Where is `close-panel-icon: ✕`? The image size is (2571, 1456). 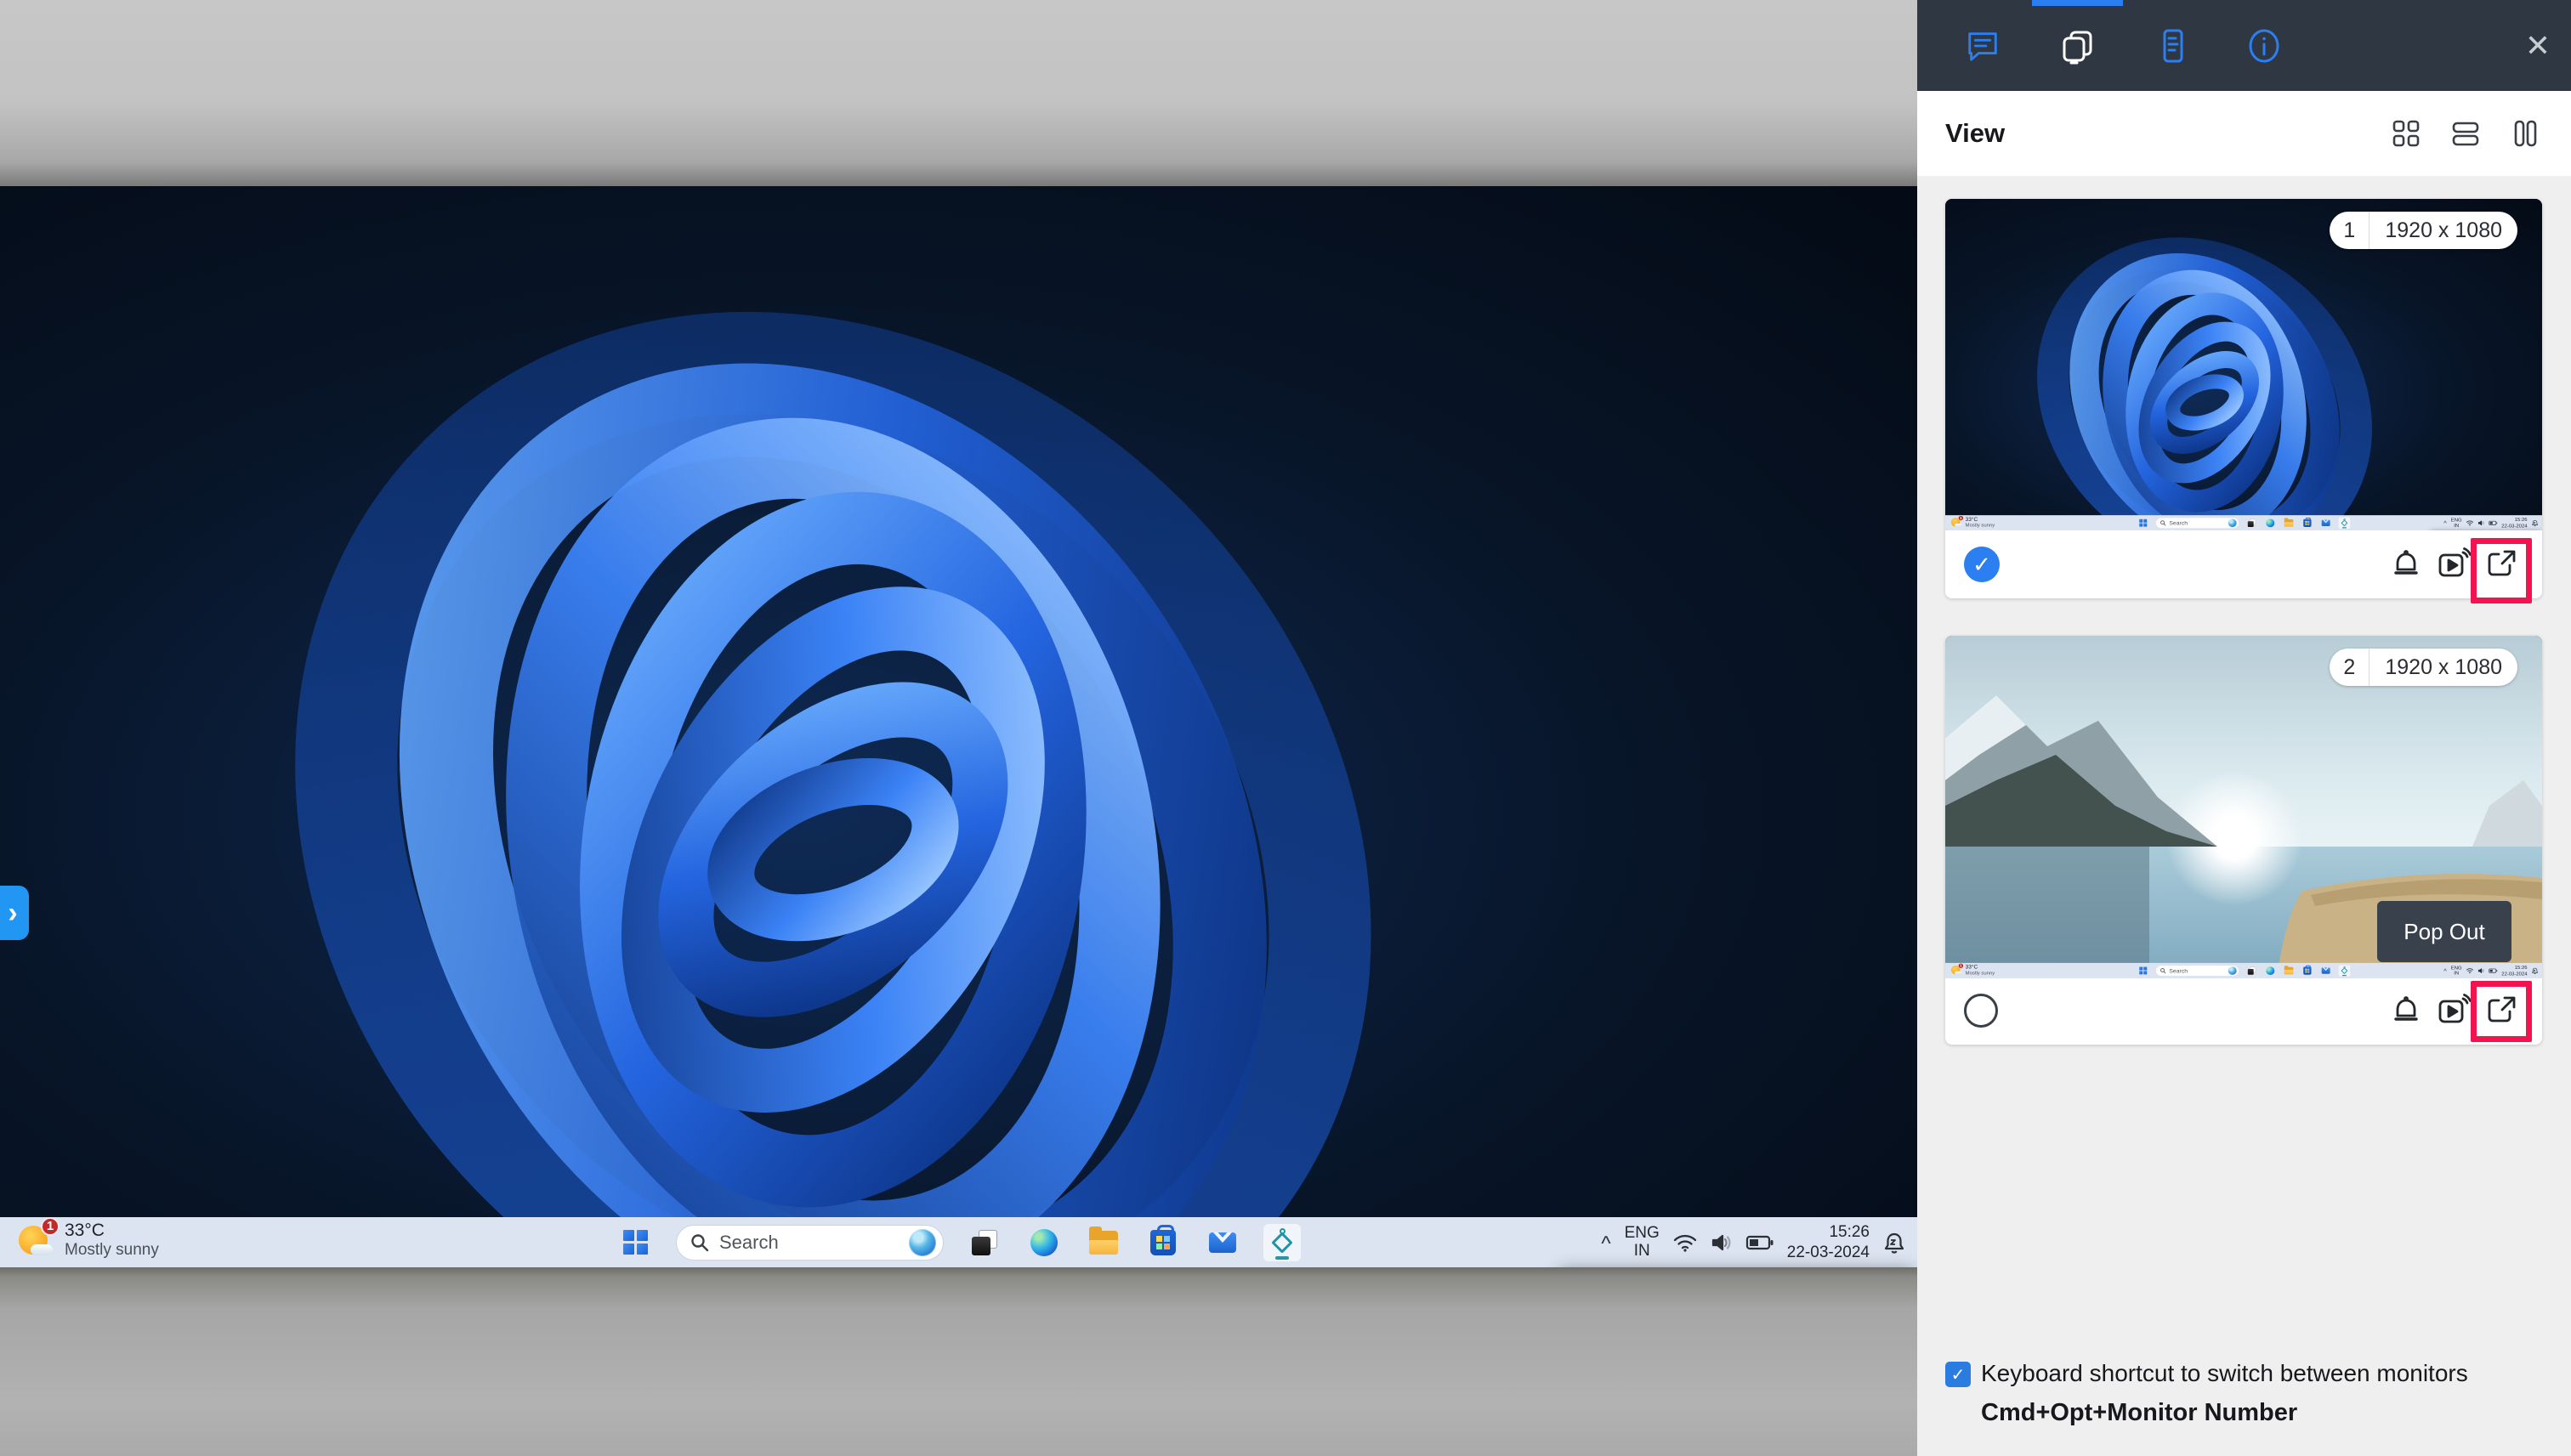 close-panel-icon: ✕ is located at coordinates (2538, 45).